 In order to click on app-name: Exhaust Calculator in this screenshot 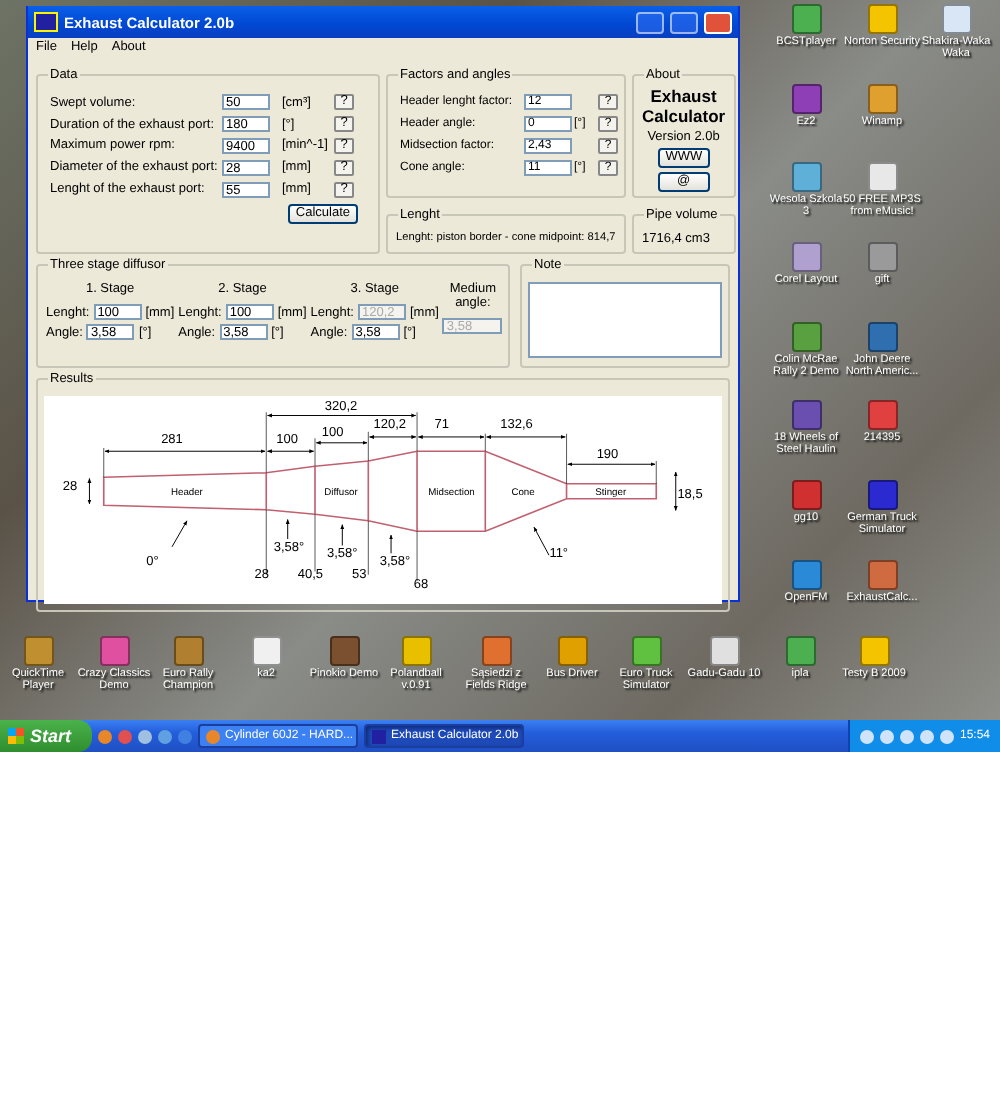, I will do `click(684, 107)`.